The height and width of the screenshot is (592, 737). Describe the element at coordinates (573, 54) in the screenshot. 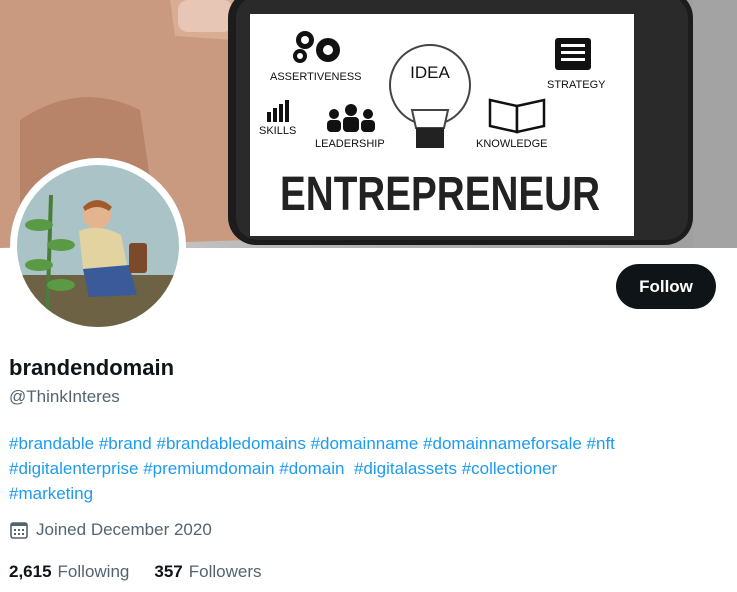

I see `clipboard-icon` at that location.